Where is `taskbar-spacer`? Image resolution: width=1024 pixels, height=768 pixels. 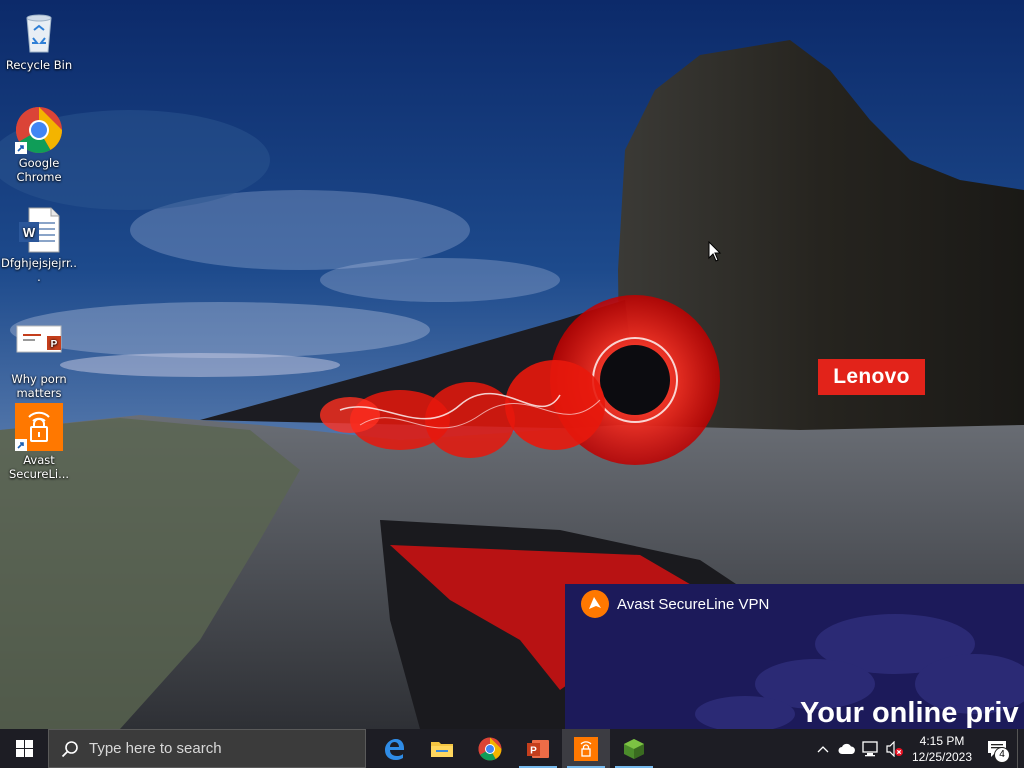
taskbar-spacer is located at coordinates (734, 748).